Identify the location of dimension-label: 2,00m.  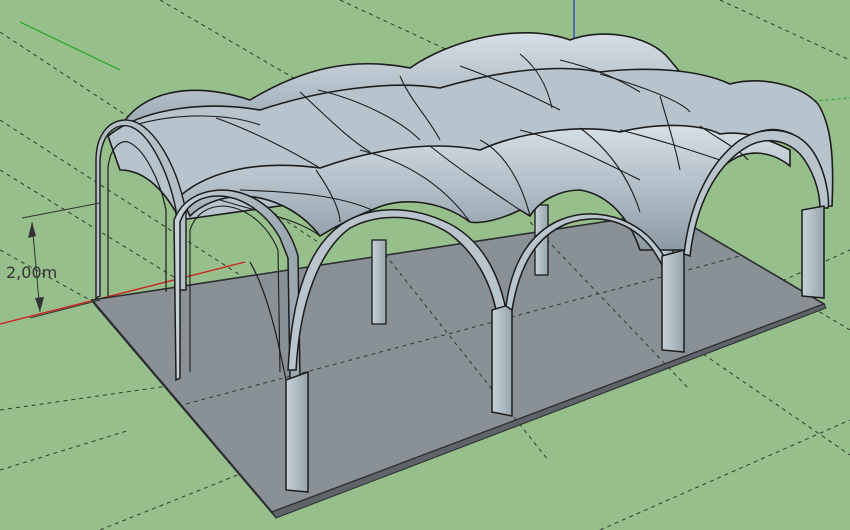
(31, 272).